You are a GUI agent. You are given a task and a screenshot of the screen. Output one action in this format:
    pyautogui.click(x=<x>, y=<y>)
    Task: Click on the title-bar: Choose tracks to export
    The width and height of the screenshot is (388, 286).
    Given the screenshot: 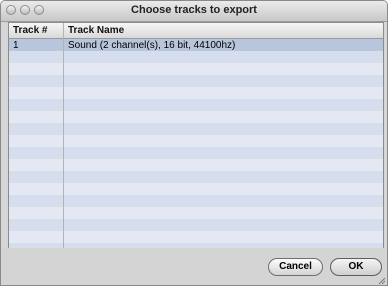 What is the action you would take?
    pyautogui.click(x=194, y=11)
    